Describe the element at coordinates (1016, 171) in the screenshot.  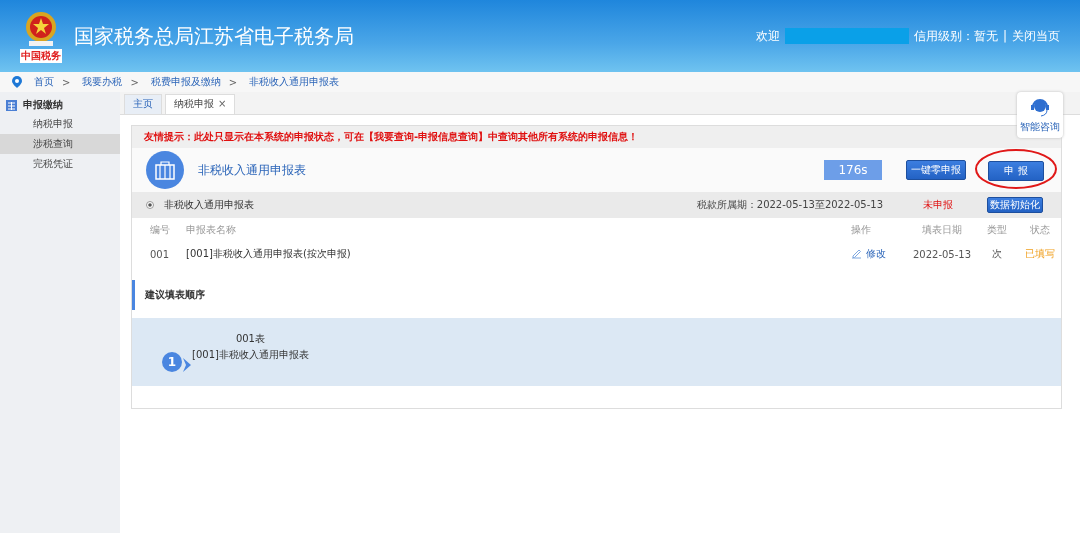
I see `declare-button: 申 报` at that location.